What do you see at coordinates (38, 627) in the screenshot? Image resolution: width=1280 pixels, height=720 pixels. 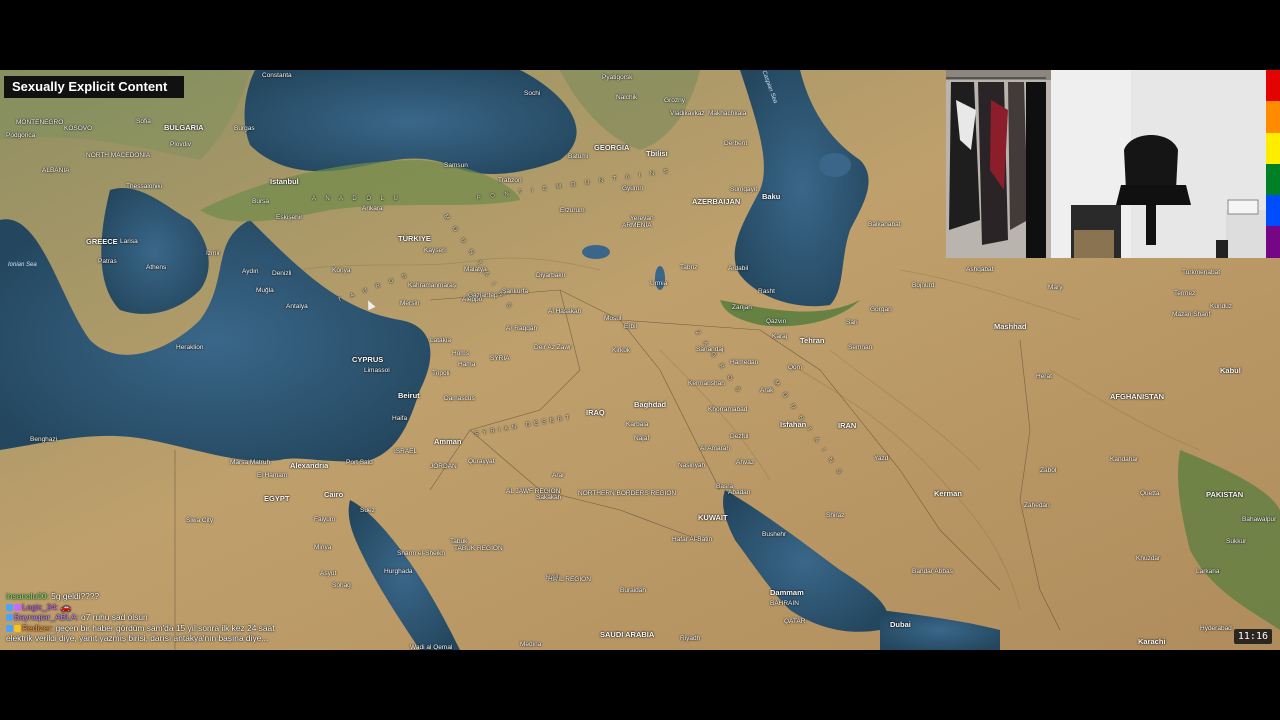 I see `chat-username: Redizer:` at bounding box center [38, 627].